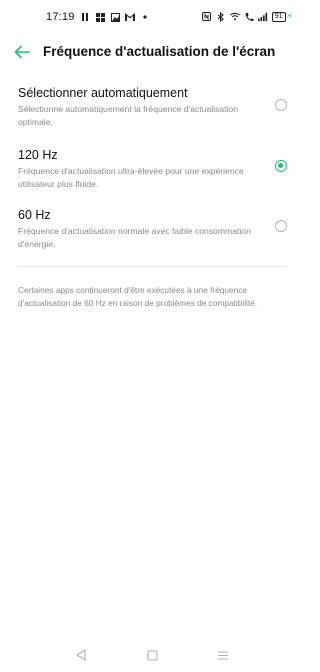 This screenshot has height=672, width=320. What do you see at coordinates (152, 266) in the screenshot?
I see `divider` at bounding box center [152, 266].